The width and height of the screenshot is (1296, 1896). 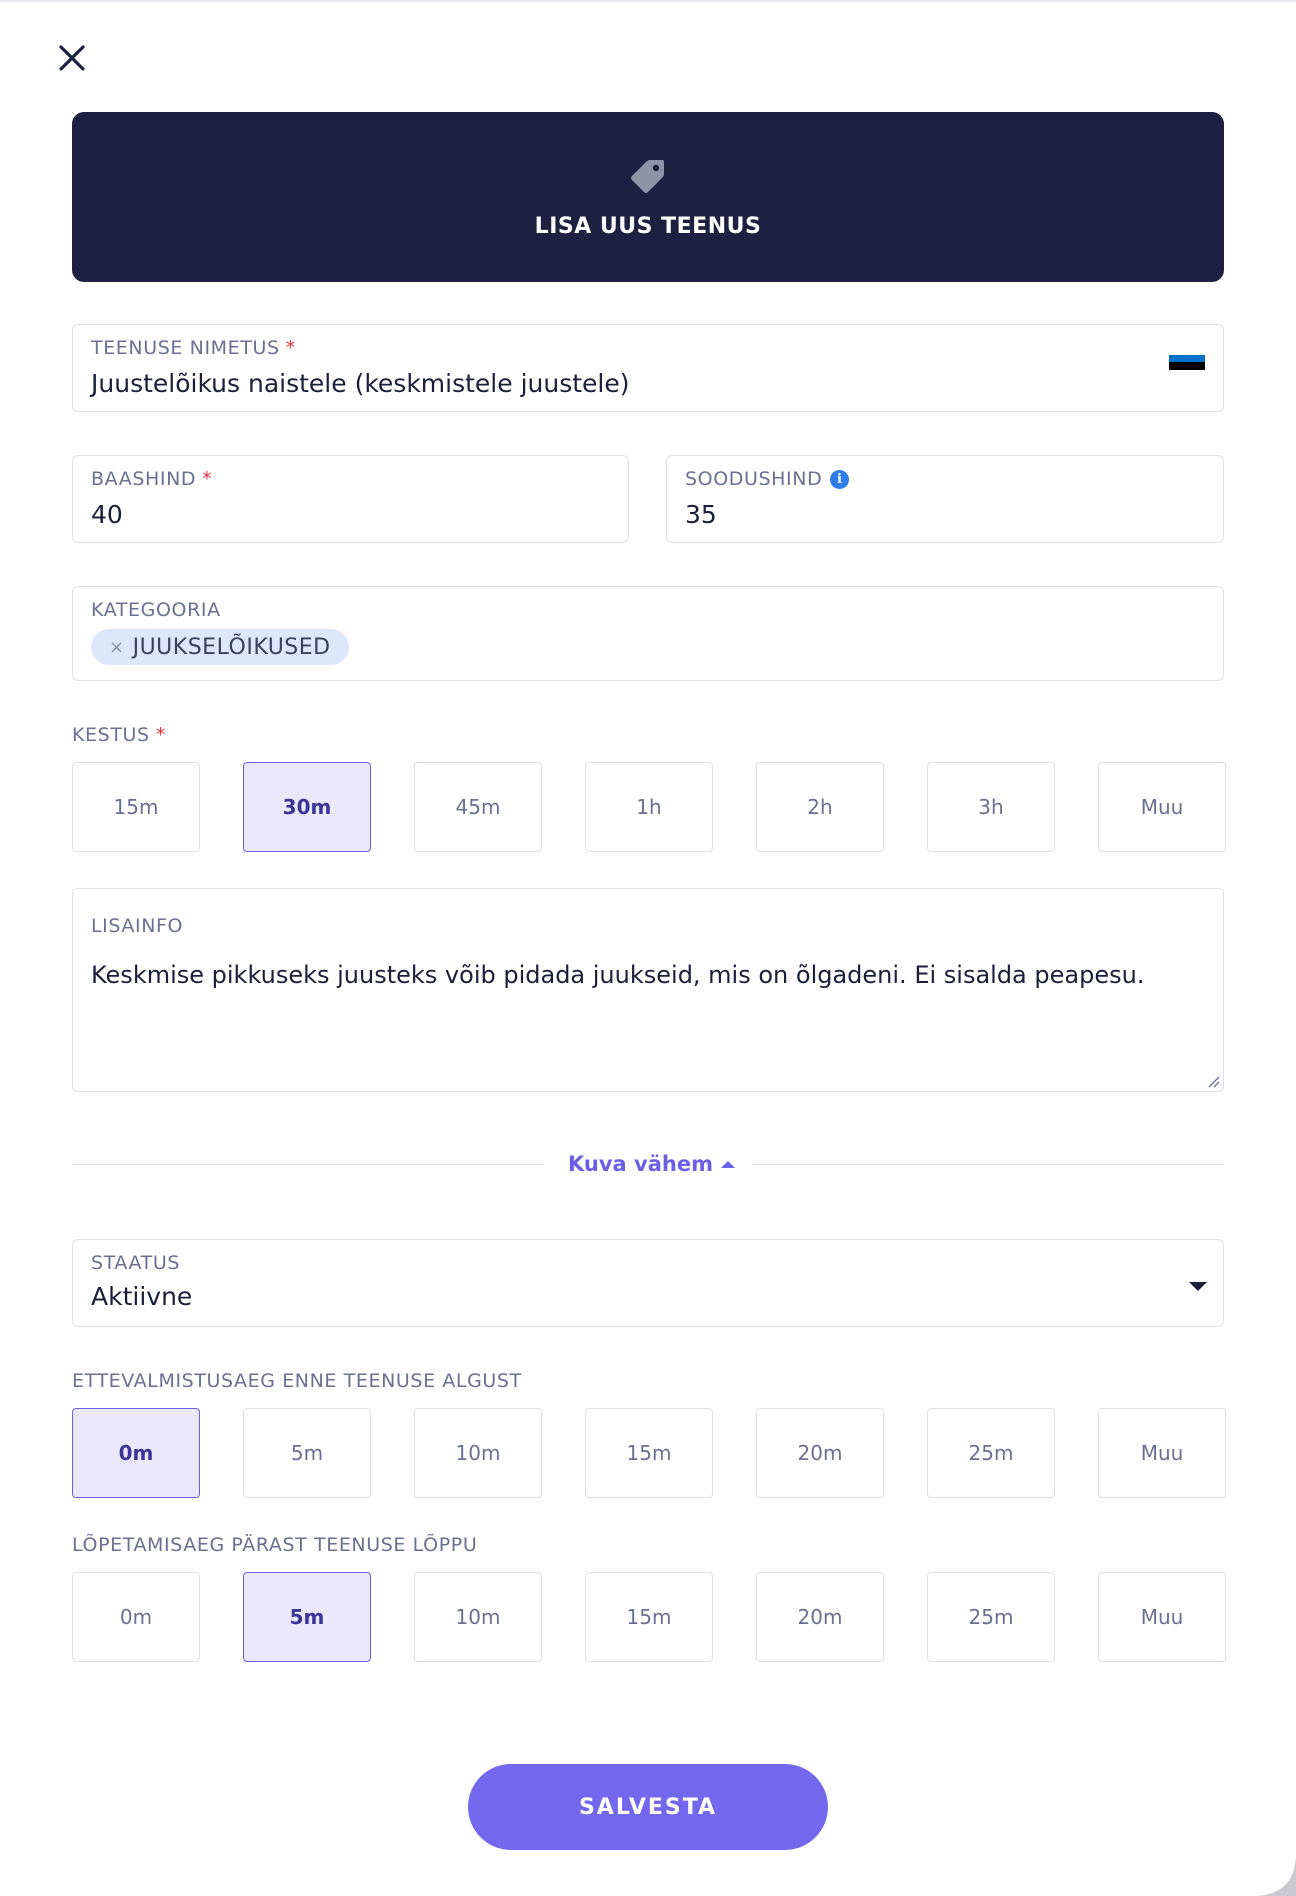 I want to click on base-price-value: 40, so click(x=107, y=514).